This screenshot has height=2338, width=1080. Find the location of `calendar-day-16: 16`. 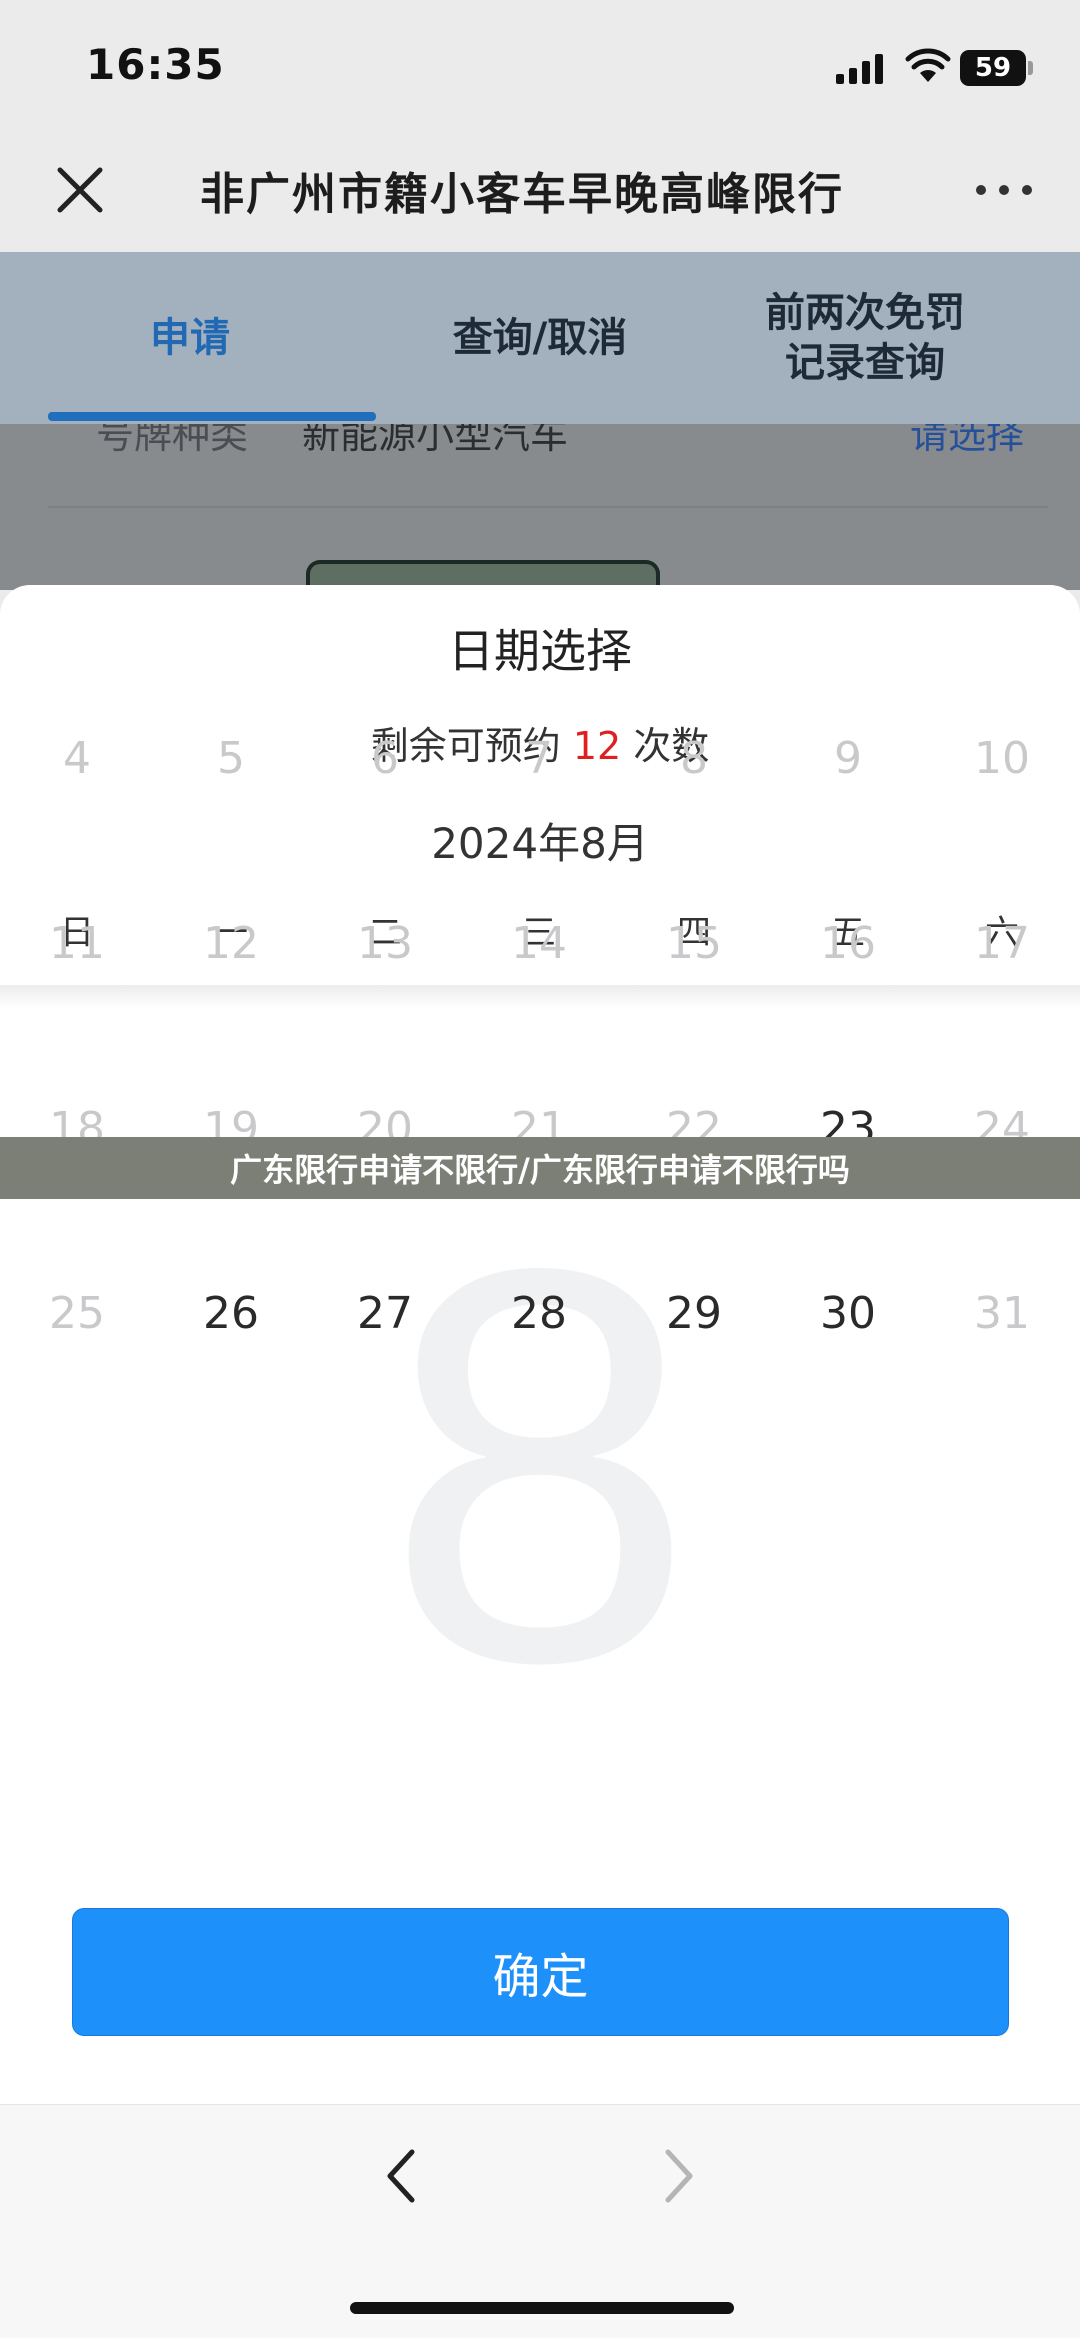

calendar-day-16: 16 is located at coordinates (848, 943).